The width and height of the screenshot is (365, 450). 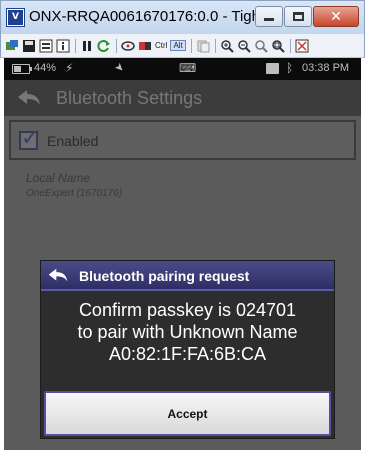 What do you see at coordinates (269, 19) in the screenshot?
I see `minimize-icon` at bounding box center [269, 19].